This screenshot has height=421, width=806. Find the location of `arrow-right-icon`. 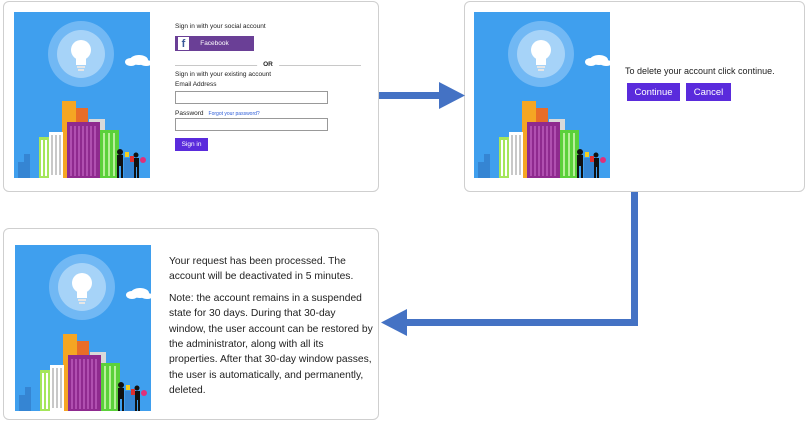

arrow-right-icon is located at coordinates (422, 95).